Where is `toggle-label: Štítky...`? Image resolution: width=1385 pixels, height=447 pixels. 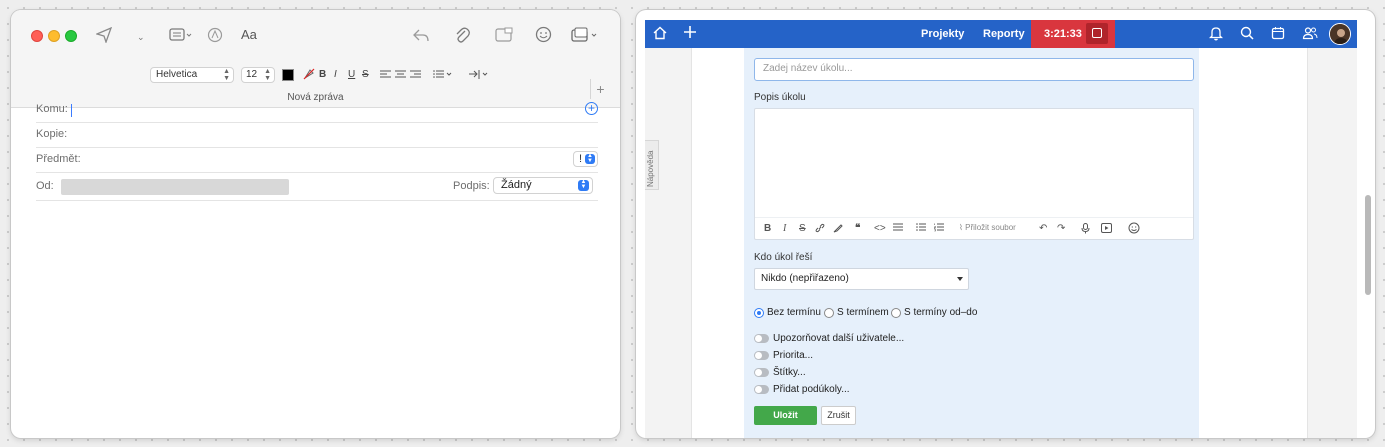
toggle-label: Štítky... is located at coordinates (789, 372).